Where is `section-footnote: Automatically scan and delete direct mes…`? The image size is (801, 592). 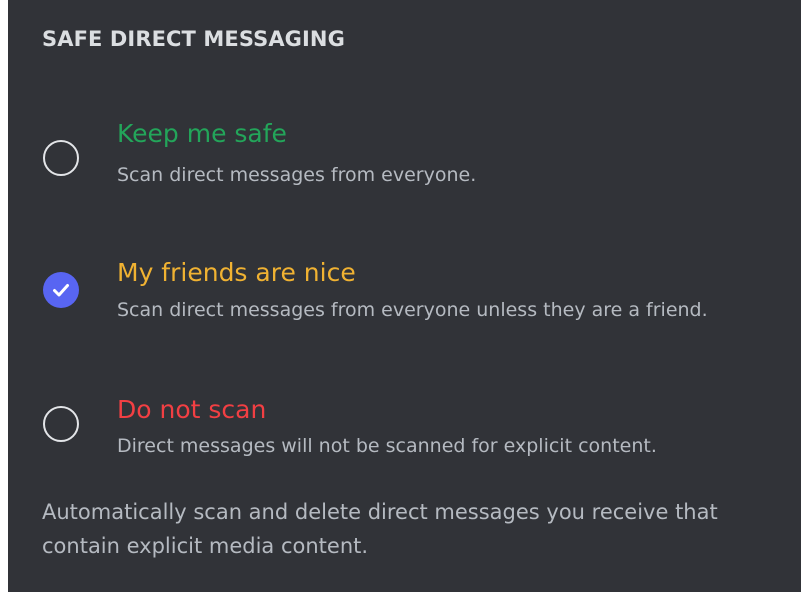
section-footnote: Automatically scan and delete direct mes… is located at coordinates (380, 529).